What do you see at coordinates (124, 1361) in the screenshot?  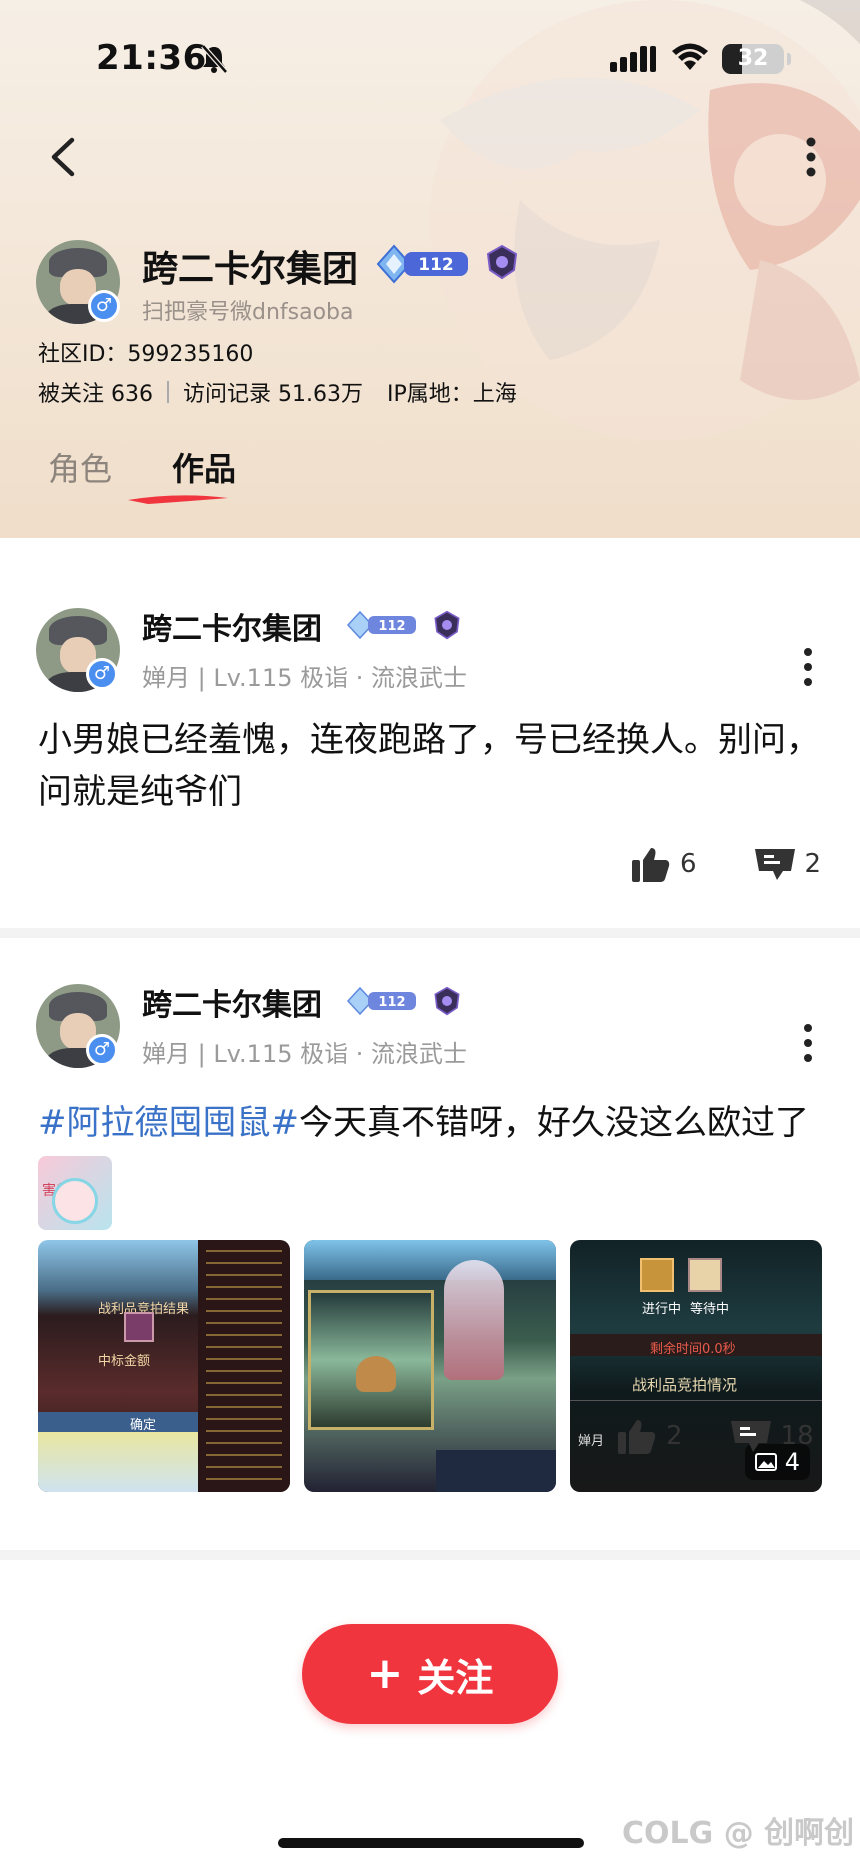 I see `image-text: 中标金额` at bounding box center [124, 1361].